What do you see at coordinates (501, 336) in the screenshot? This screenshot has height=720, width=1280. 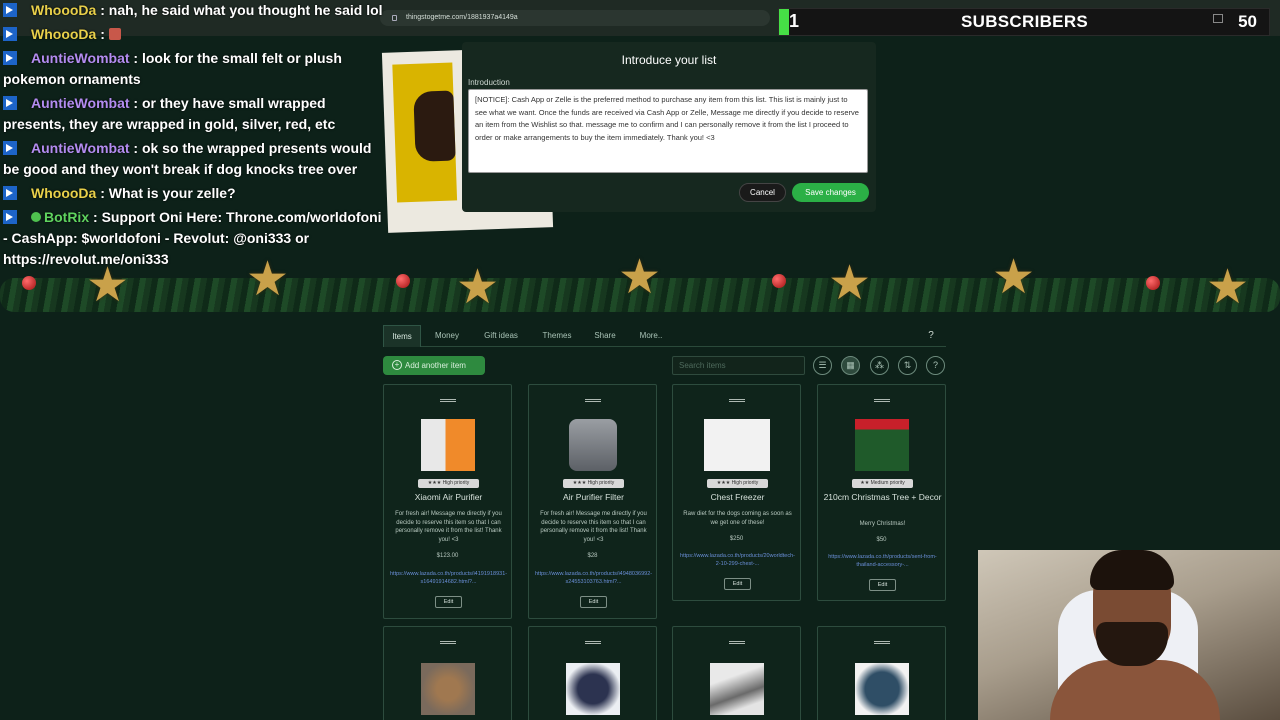 I see `tab-gift-ideas: Gift ideas` at bounding box center [501, 336].